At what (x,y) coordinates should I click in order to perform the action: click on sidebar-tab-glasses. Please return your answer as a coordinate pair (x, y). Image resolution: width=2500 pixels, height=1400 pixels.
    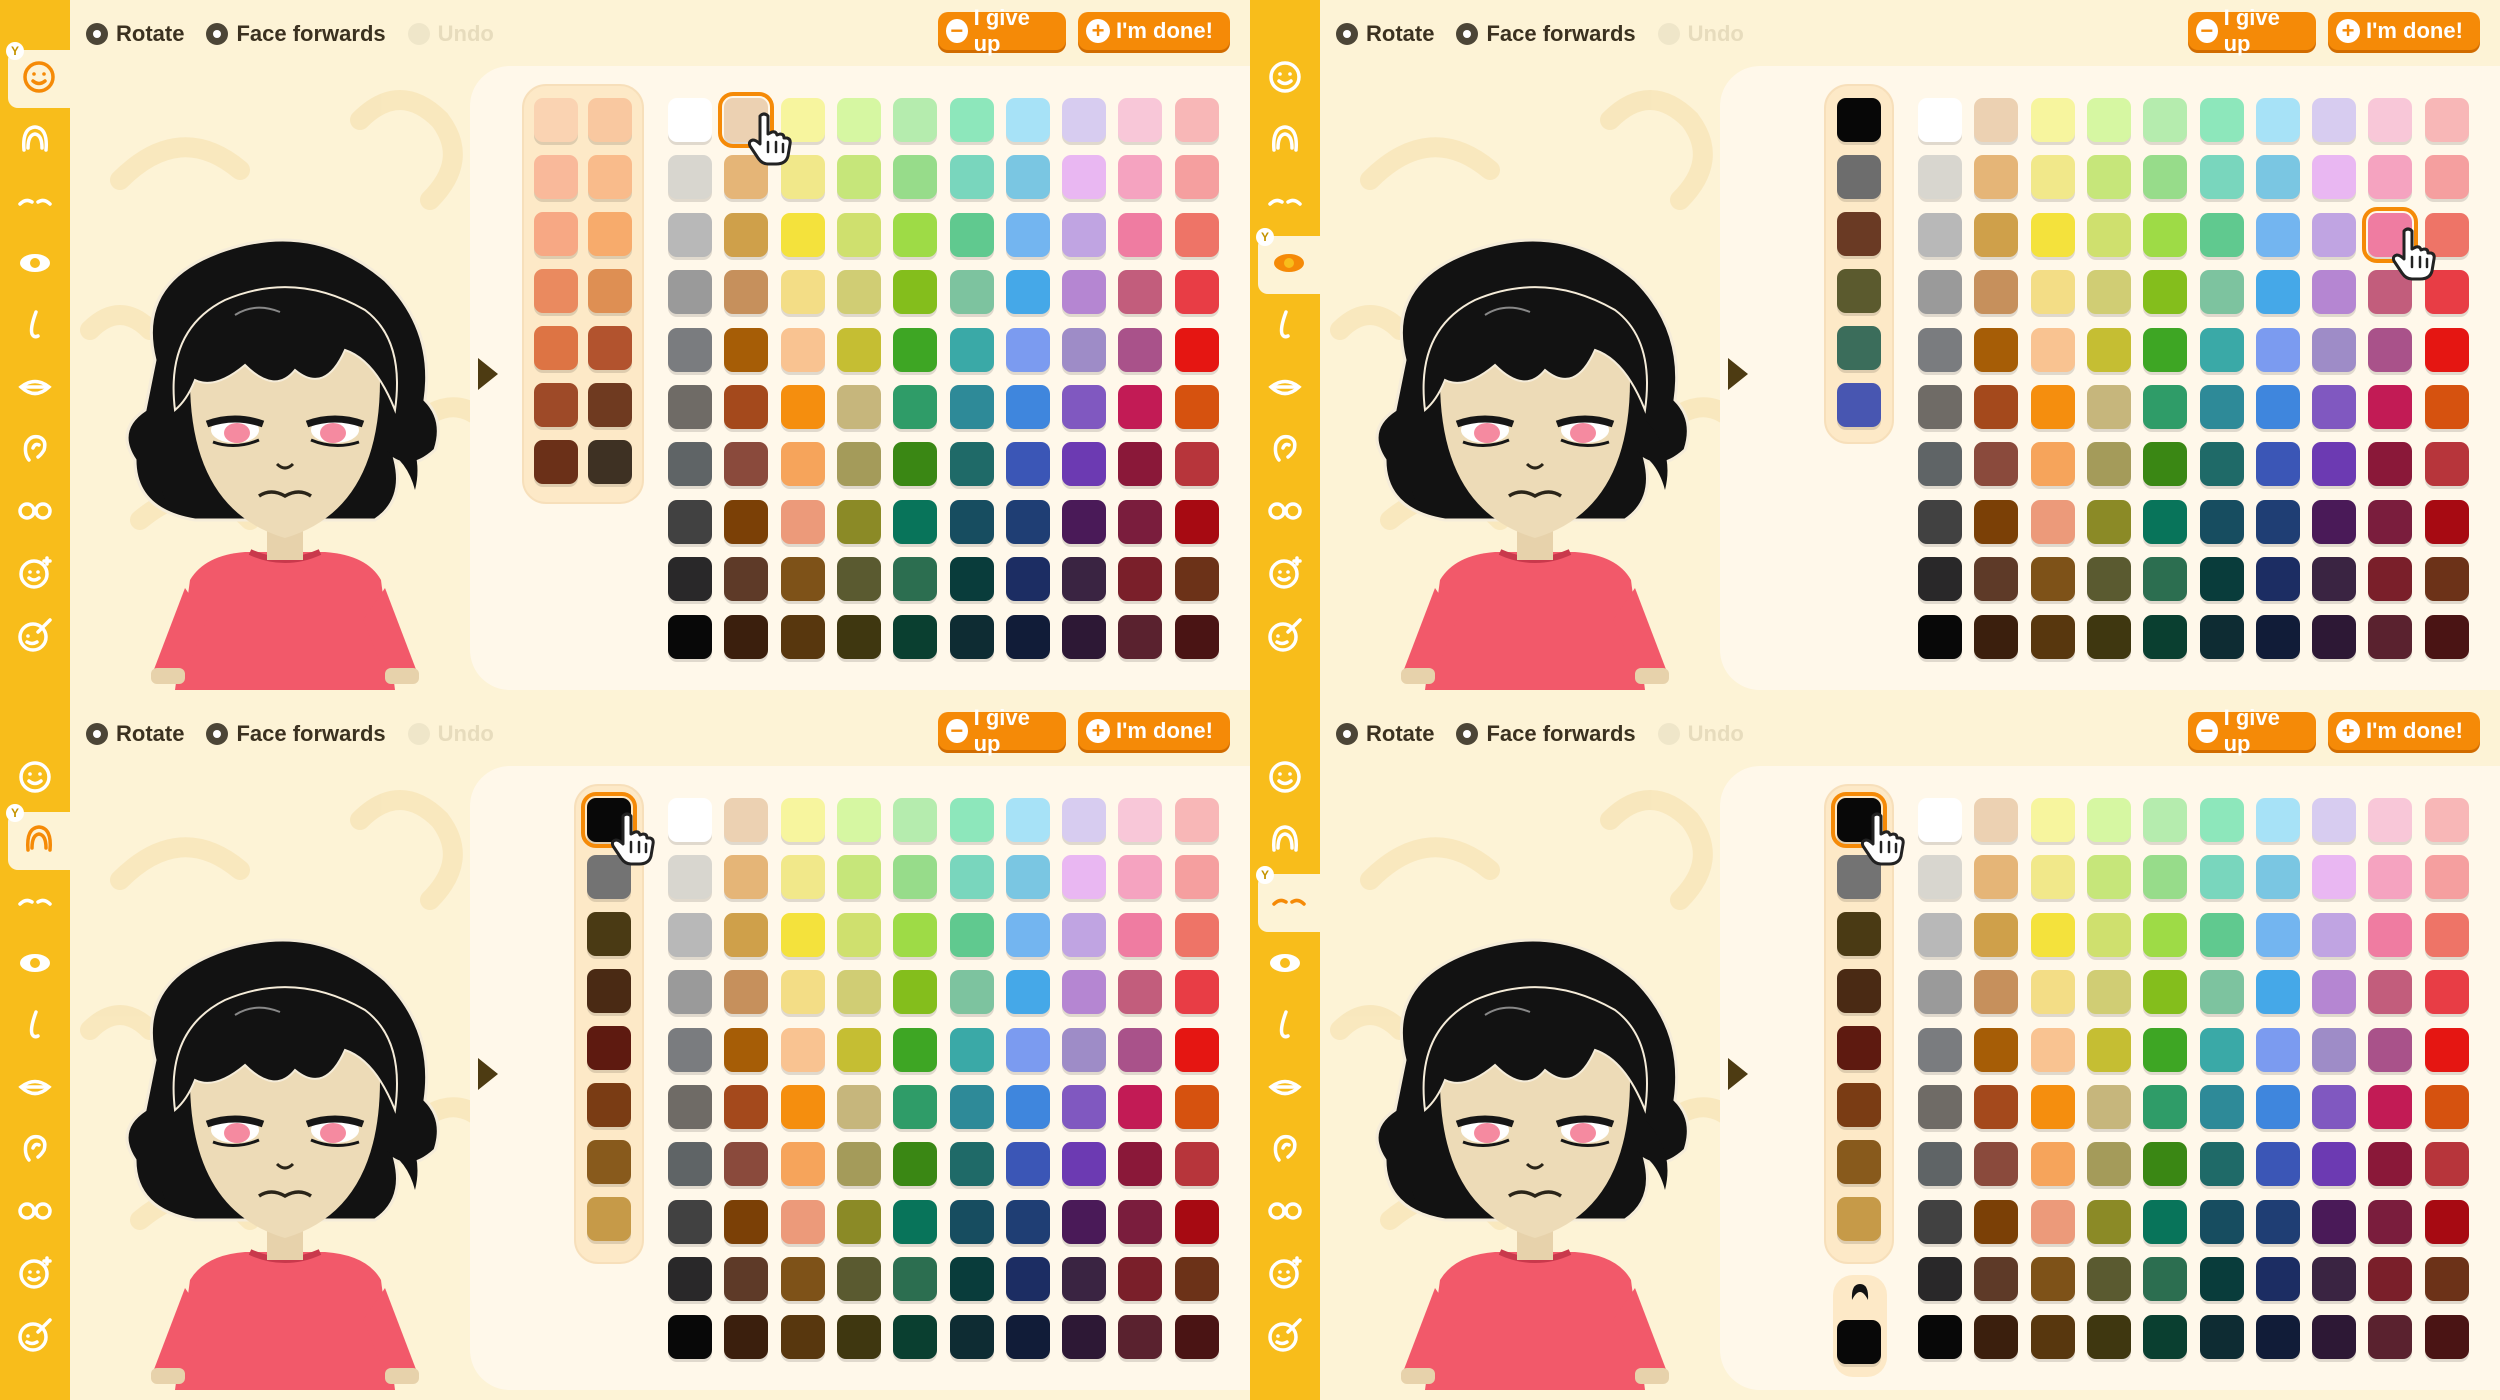
    Looking at the image, I should click on (1285, 1213).